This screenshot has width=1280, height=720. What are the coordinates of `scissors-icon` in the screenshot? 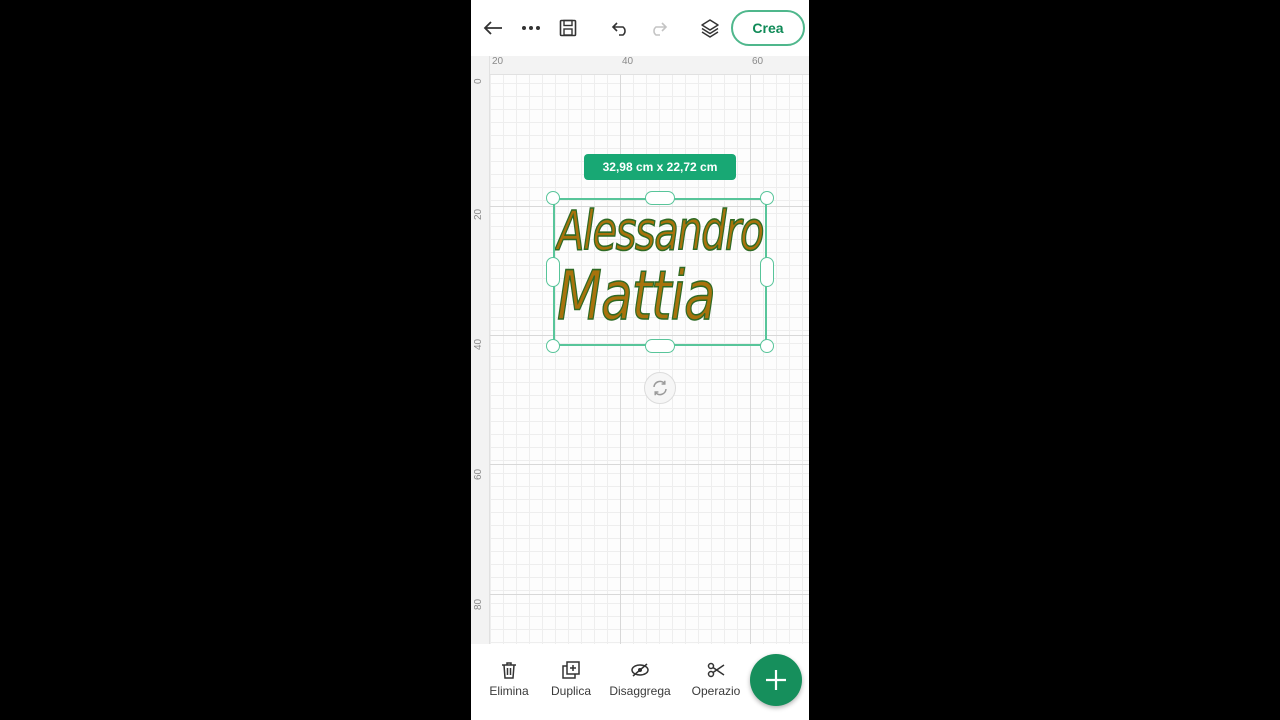 It's located at (716, 670).